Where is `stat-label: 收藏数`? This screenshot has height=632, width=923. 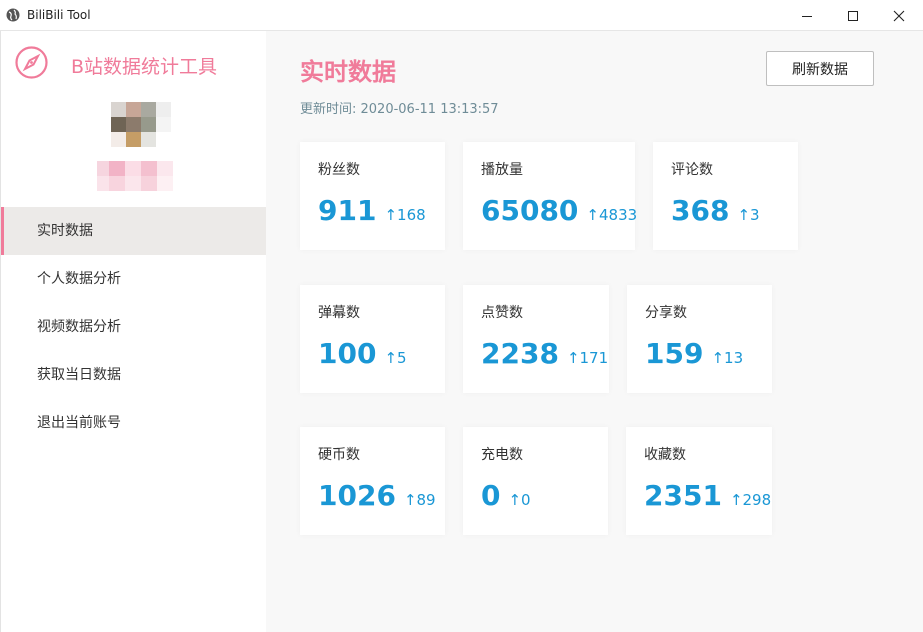 stat-label: 收藏数 is located at coordinates (665, 455).